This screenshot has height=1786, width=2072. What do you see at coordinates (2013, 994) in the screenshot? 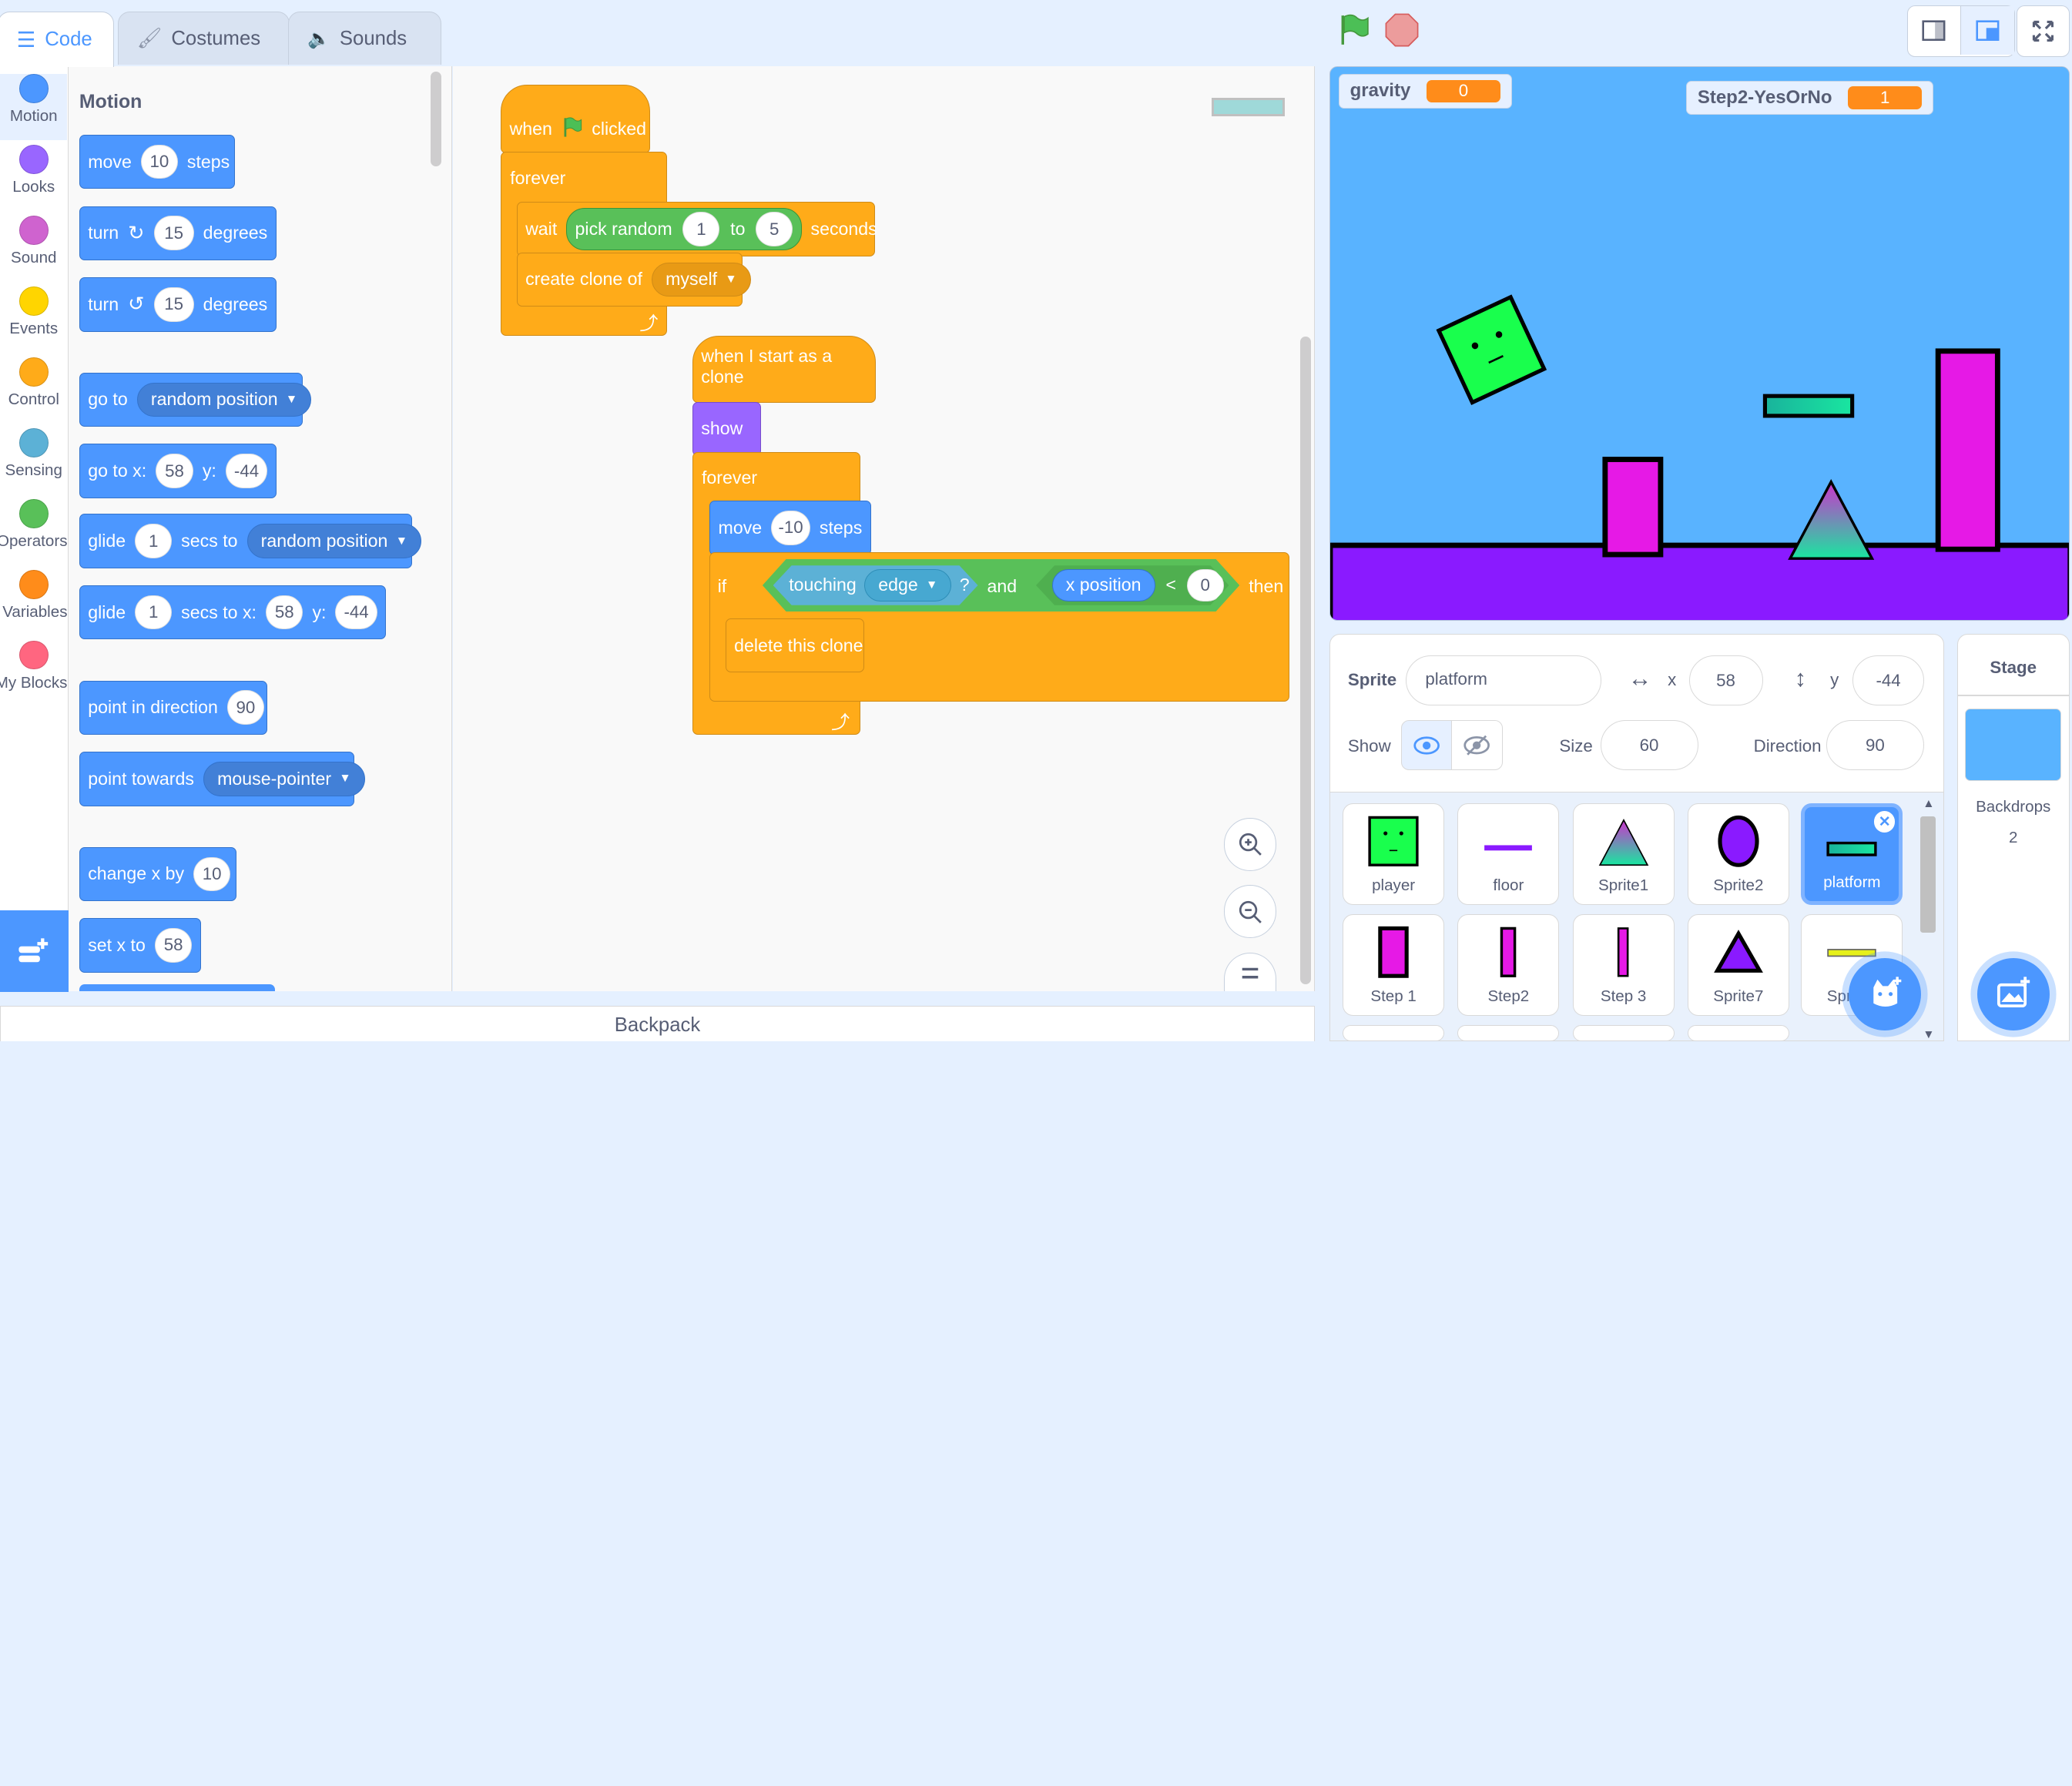
I see `choose-backdrop-button` at bounding box center [2013, 994].